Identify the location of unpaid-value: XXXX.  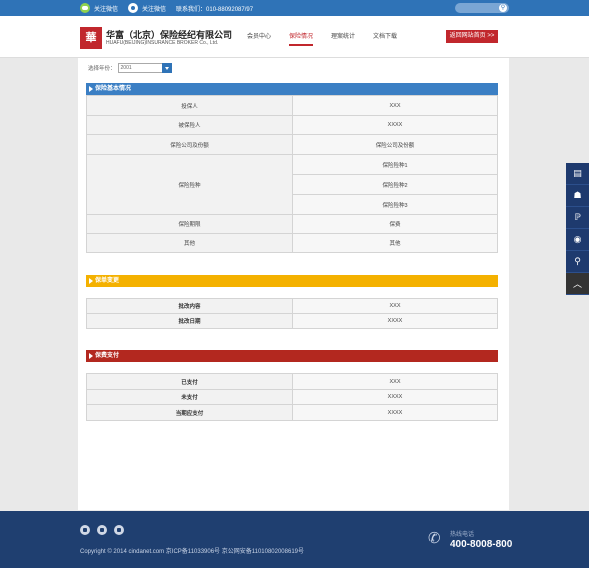
(395, 397).